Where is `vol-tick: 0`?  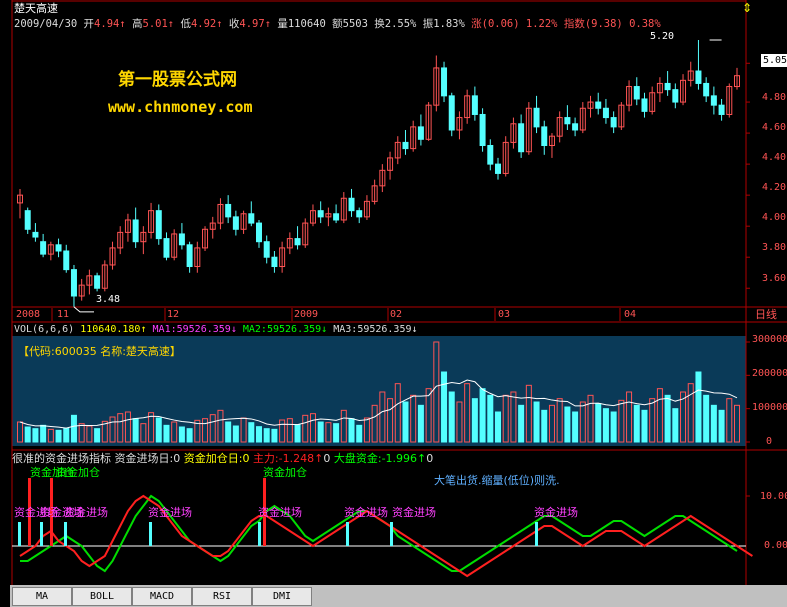
vol-tick: 0 is located at coordinates (769, 441).